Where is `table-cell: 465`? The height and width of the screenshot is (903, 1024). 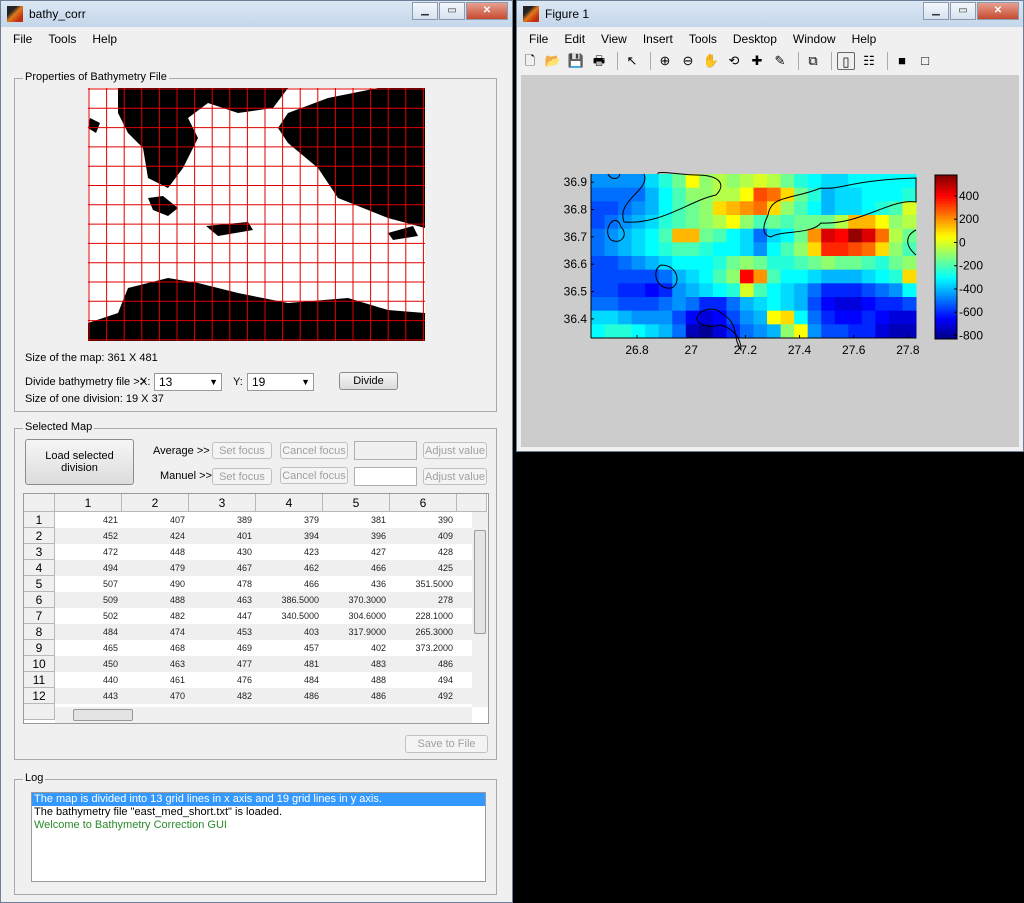
table-cell: 465 is located at coordinates (88, 648).